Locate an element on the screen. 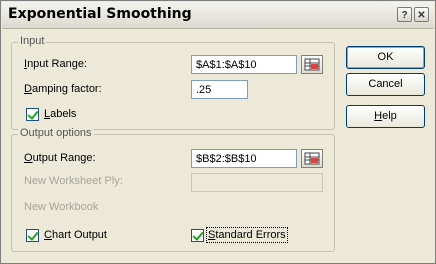 This screenshot has height=264, width=436. new-workbook-label: New Workbook is located at coordinates (61, 207).